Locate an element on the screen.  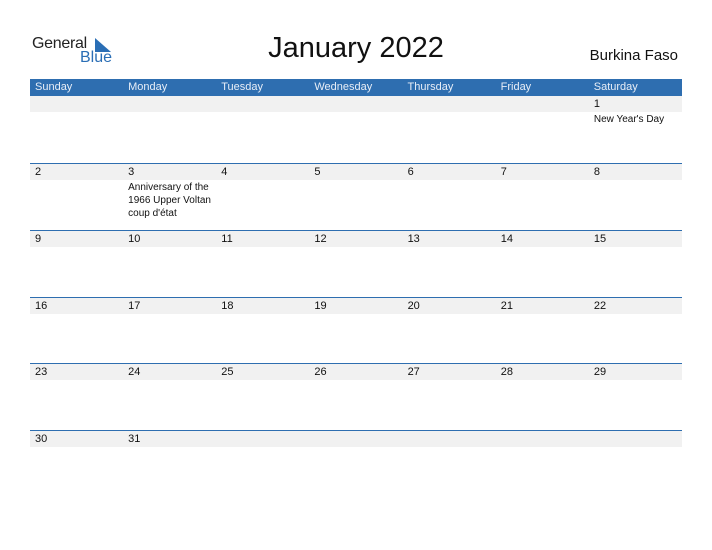
day-cell: 17 is located at coordinates (169, 331).